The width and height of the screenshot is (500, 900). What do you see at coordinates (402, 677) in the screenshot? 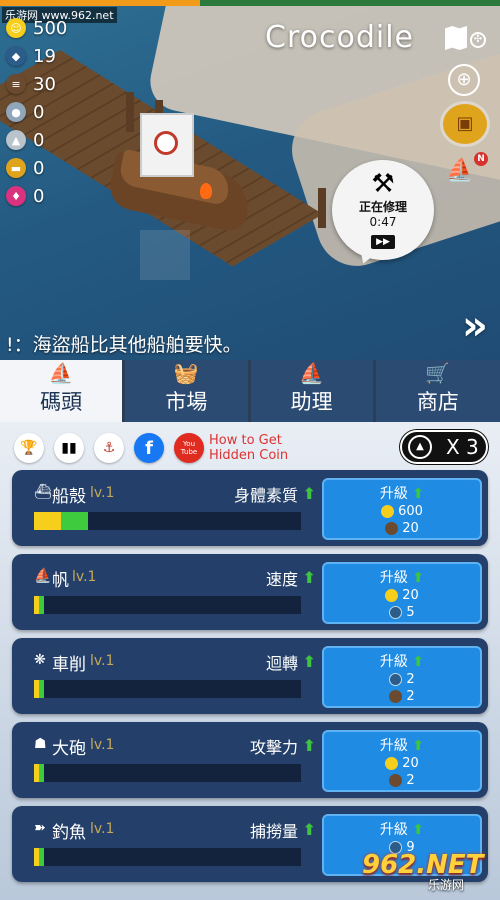
I see `upgrade-button: 升級 ⬆ 2 2` at bounding box center [402, 677].